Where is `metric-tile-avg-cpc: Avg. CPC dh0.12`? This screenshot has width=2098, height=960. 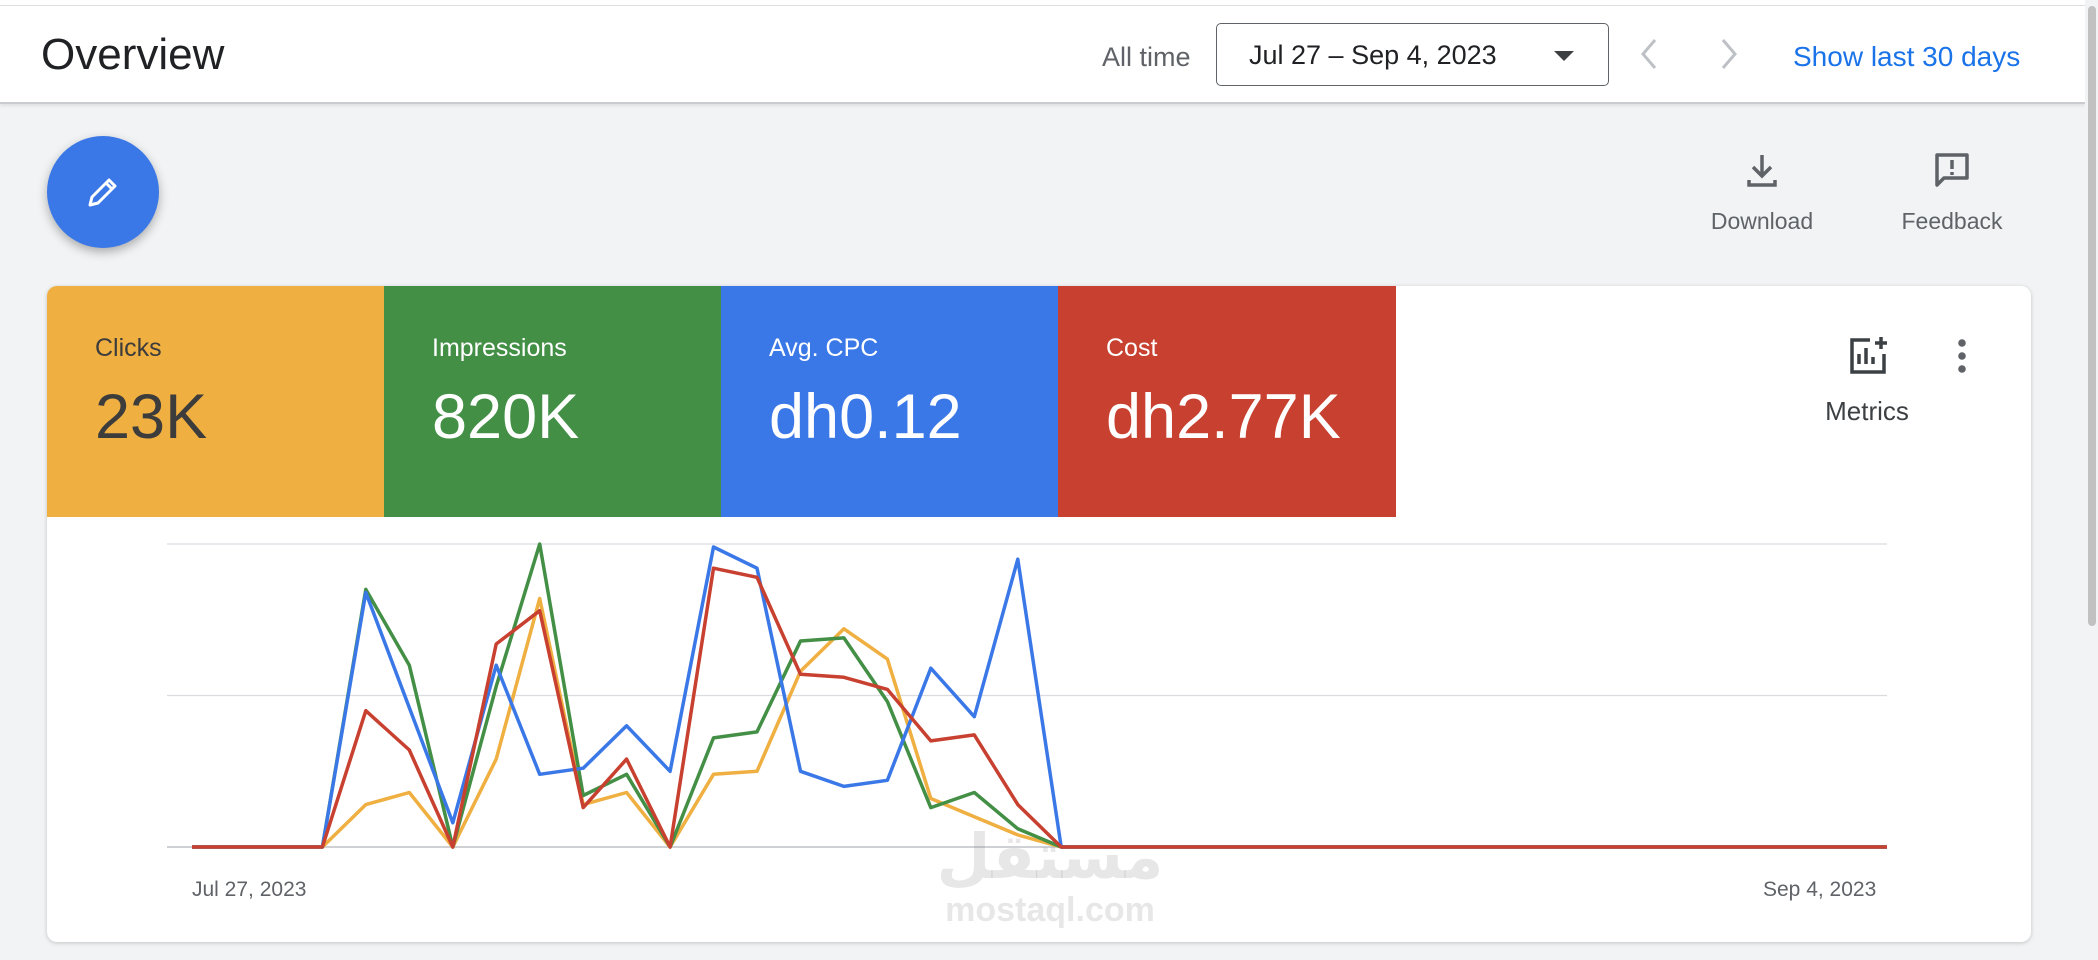 metric-tile-avg-cpc: Avg. CPC dh0.12 is located at coordinates (890, 401).